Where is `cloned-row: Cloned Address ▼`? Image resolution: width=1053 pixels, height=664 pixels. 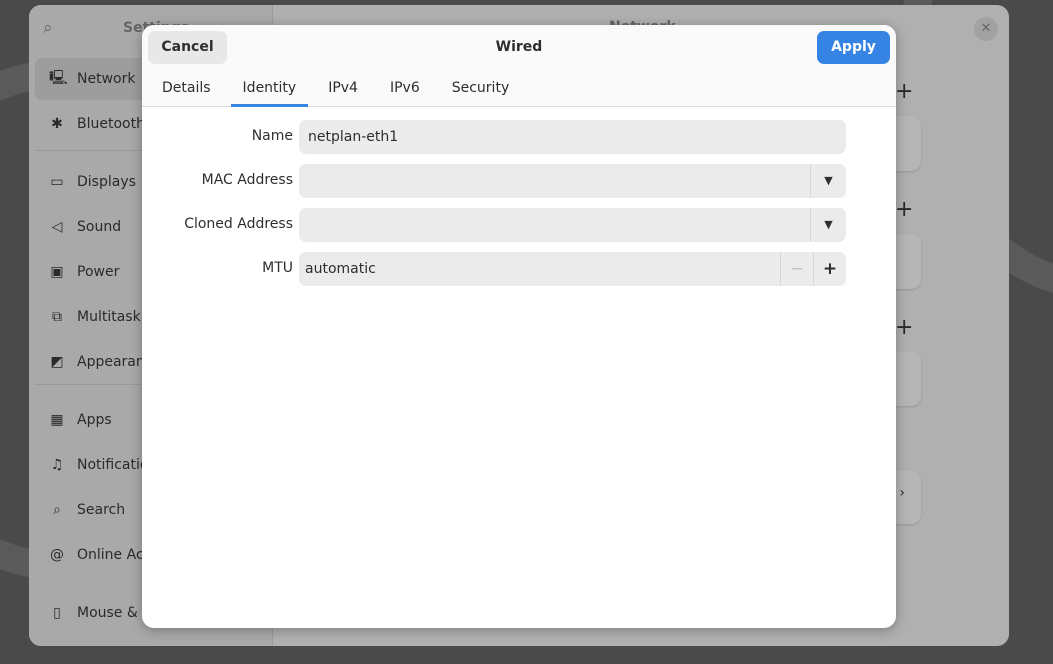 cloned-row: Cloned Address ▼ is located at coordinates (519, 225).